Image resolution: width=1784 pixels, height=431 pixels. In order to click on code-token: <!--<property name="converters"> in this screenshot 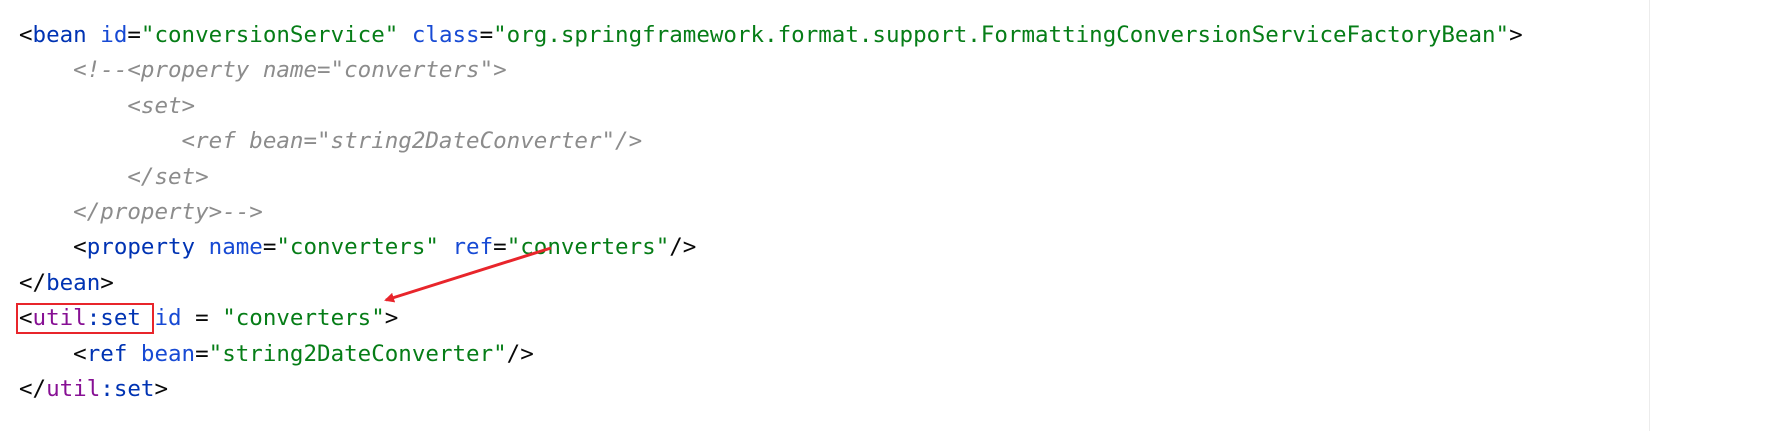, I will do `click(263, 70)`.